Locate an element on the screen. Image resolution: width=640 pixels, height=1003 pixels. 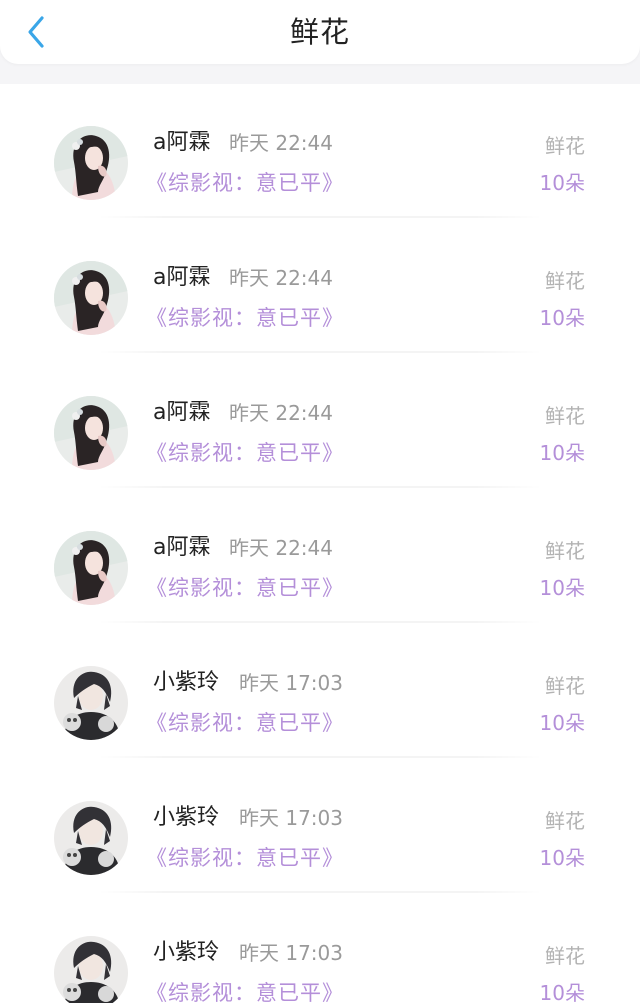
top-bar: 鲜花 is located at coordinates (320, 32).